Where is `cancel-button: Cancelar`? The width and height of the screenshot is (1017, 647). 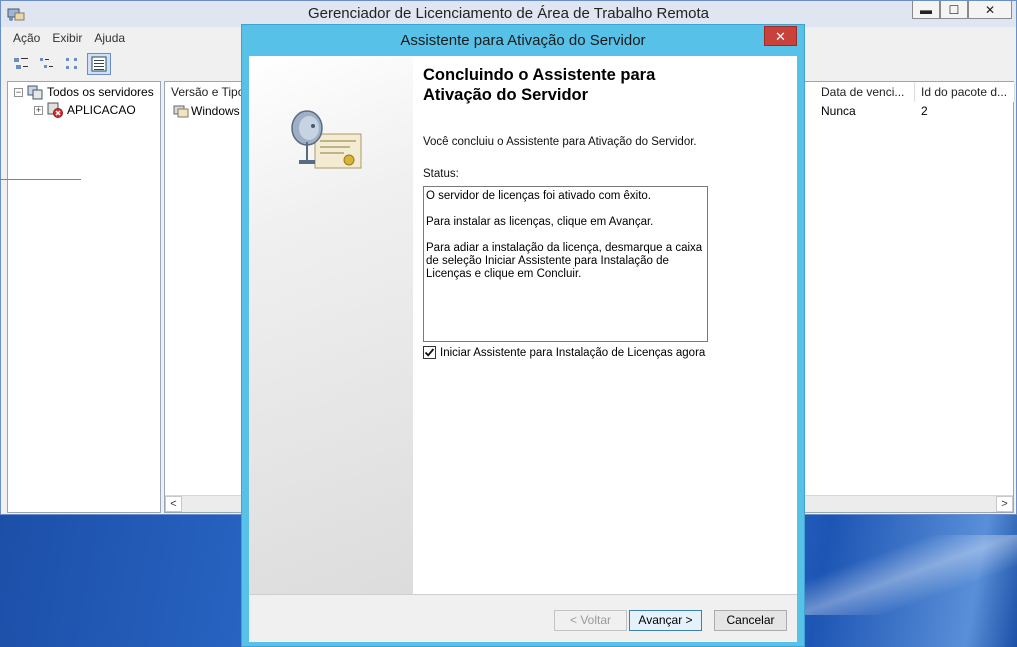
cancel-button: Cancelar is located at coordinates (750, 620).